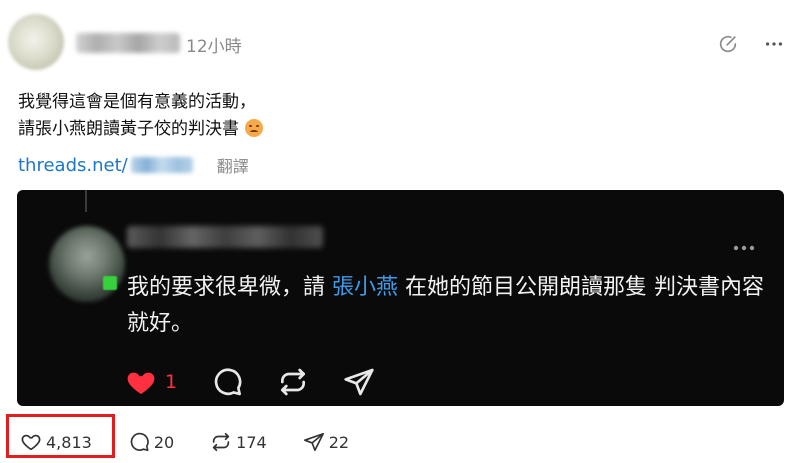  Describe the element at coordinates (141, 383) in the screenshot. I see `heart-icon` at that location.